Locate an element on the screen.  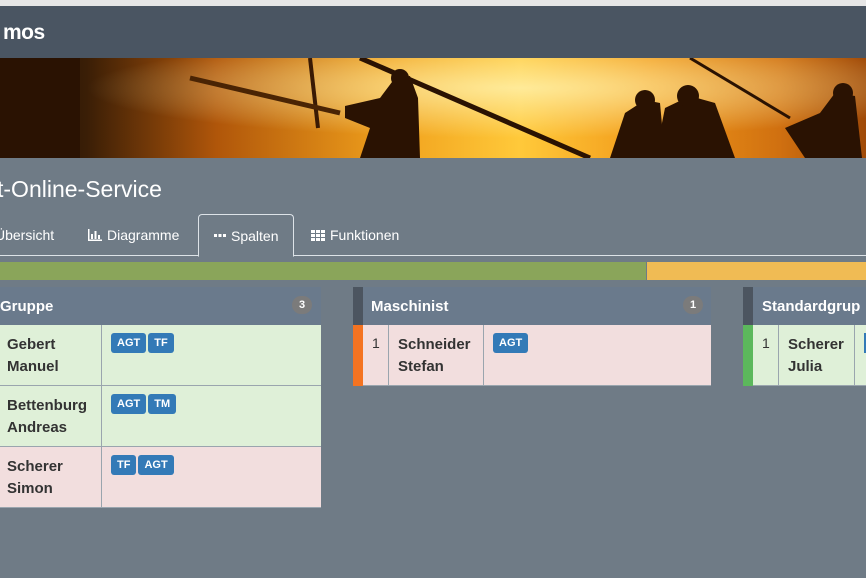
count-badge: 3 is located at coordinates (302, 305).